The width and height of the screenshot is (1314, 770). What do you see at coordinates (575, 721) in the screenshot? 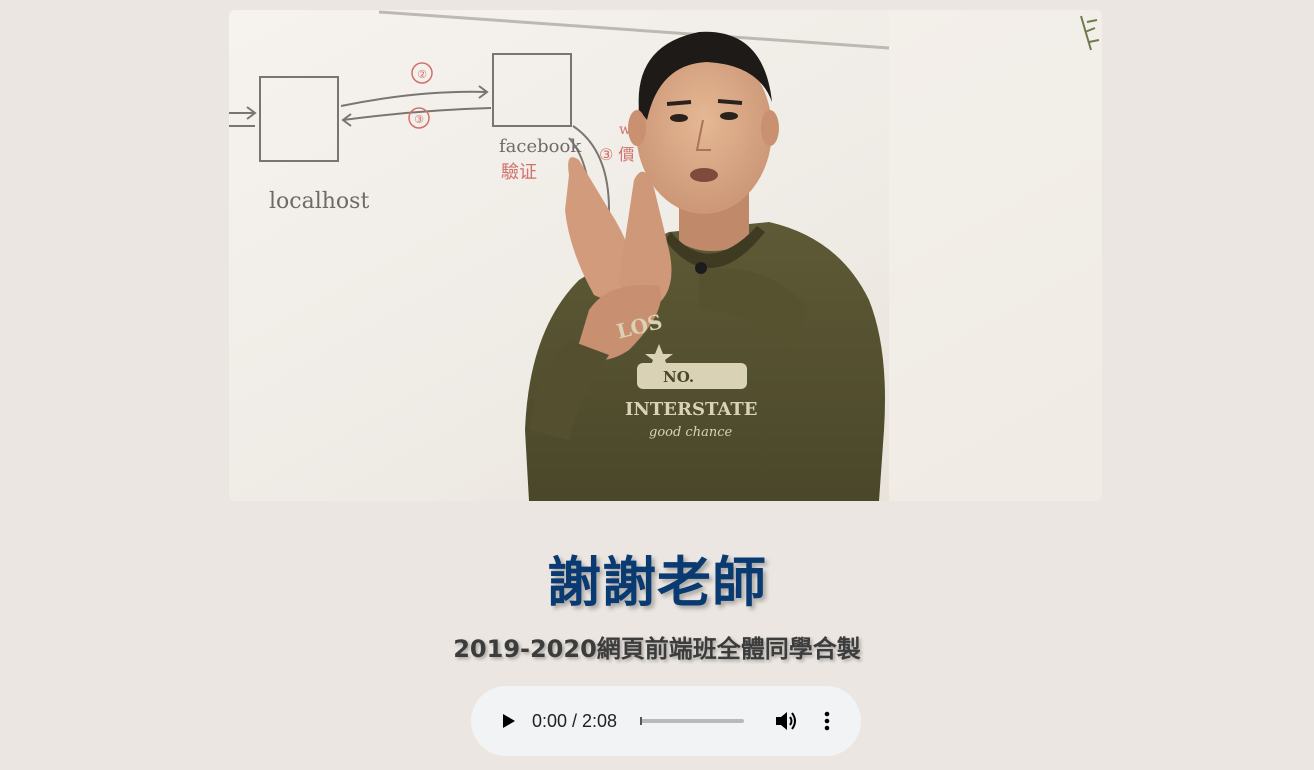
I see `time-display: 0:00 / 2:08` at bounding box center [575, 721].